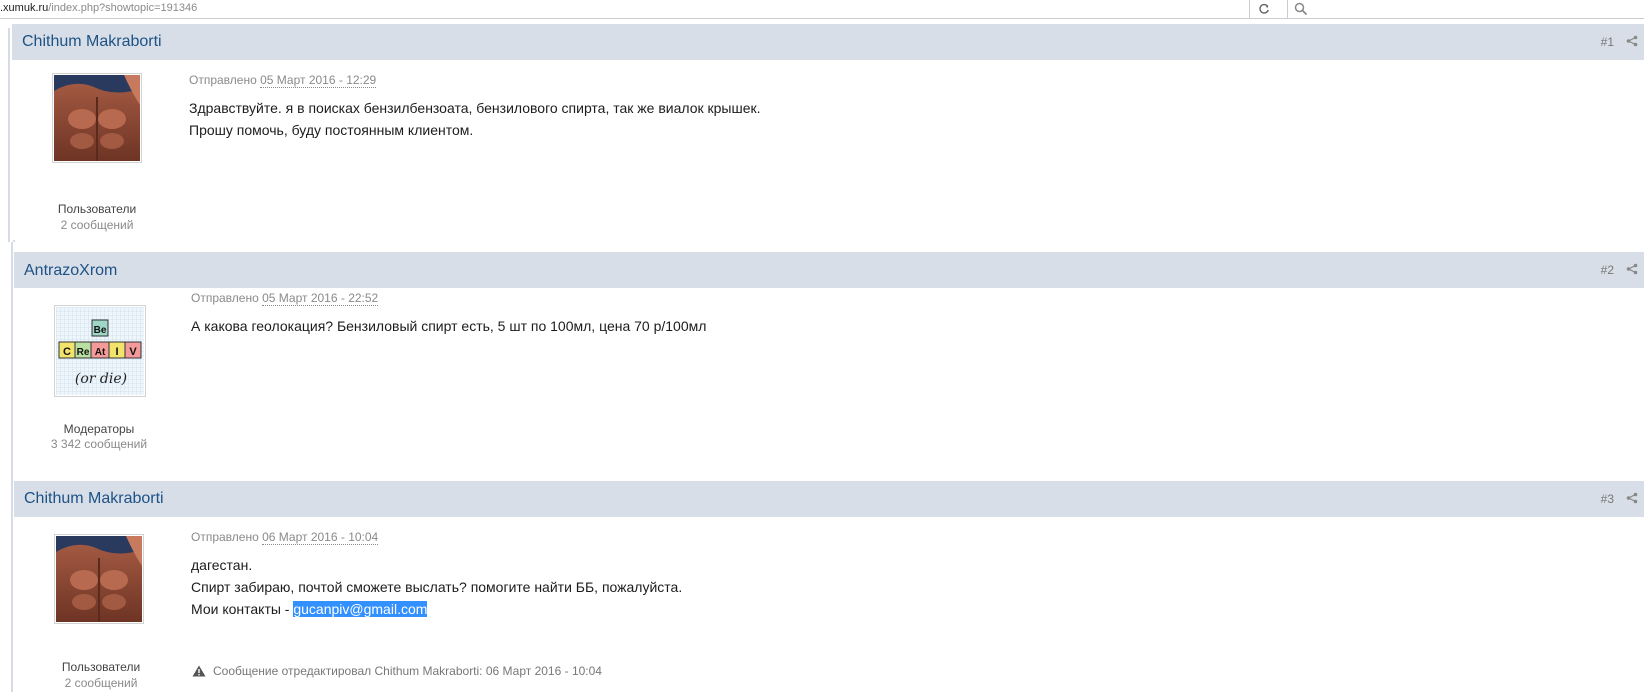 This screenshot has height=692, width=1644. What do you see at coordinates (331, 130) in the screenshot?
I see `post-text-line: Прошу помочь, буду постоянным клиентом.` at bounding box center [331, 130].